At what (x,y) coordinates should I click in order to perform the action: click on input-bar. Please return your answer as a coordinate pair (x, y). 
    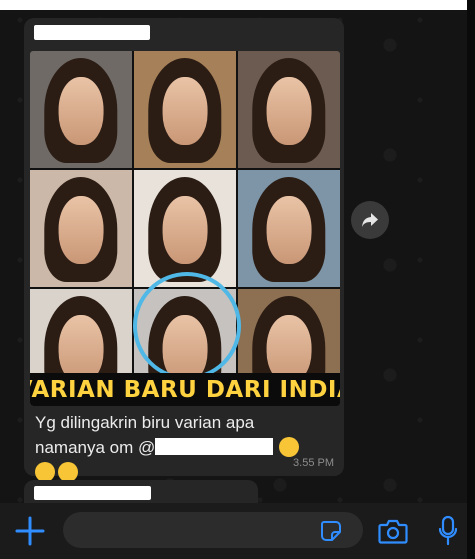
    Looking at the image, I should click on (237, 531).